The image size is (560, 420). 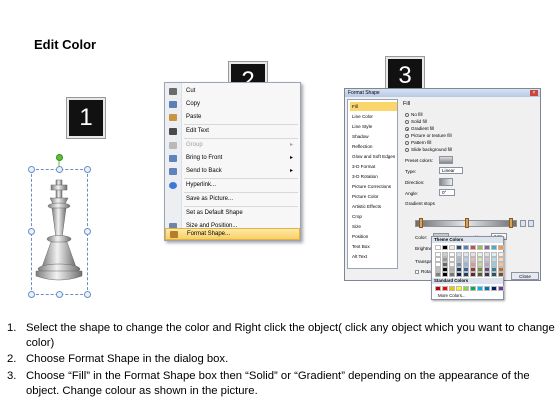 I want to click on category-text-box: Text Box, so click(x=373, y=246).